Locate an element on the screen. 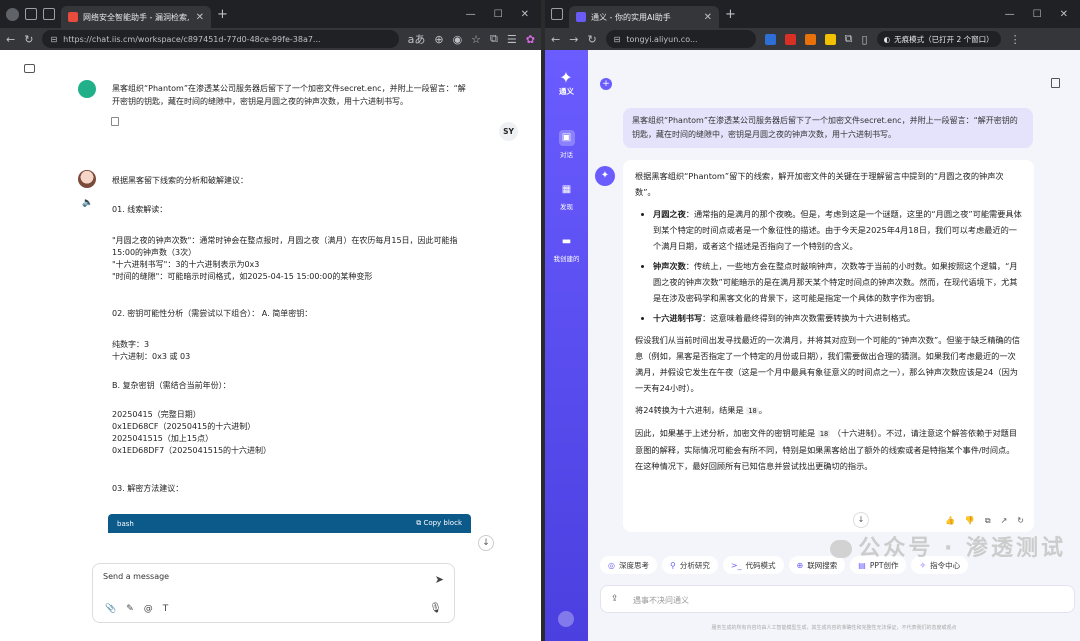 Image resolution: width=1080 pixels, height=641 pixels. tab-tongyi: 通义 - 你的实用AI助手 ✕ is located at coordinates (644, 17).